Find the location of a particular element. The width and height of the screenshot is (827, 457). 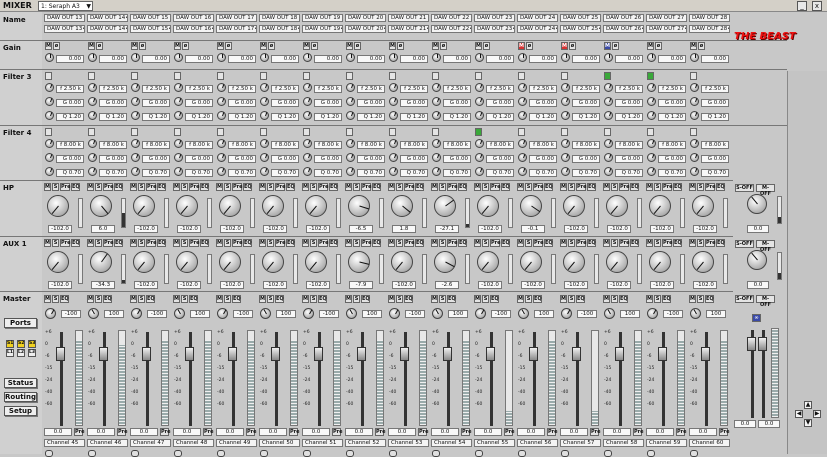

channel-name-top: DAW OUT 22 is located at coordinates (451, 18).